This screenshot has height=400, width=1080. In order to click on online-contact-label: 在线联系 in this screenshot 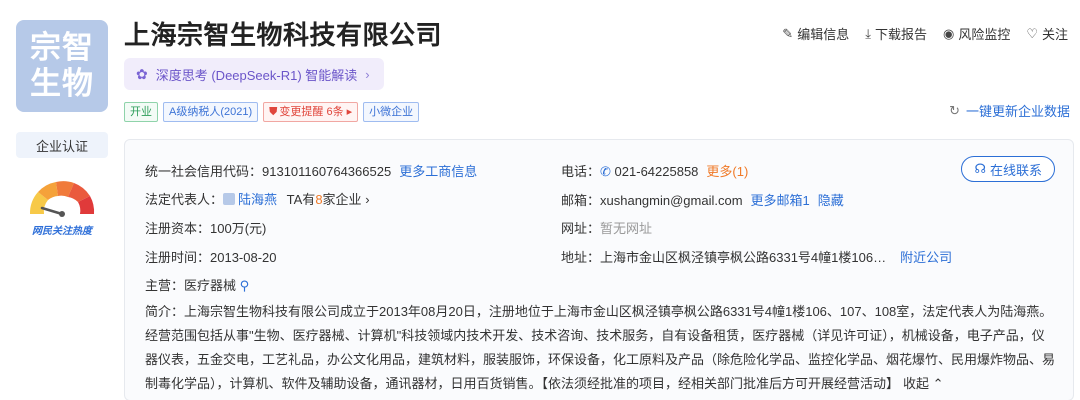, I will do `click(1015, 170)`.